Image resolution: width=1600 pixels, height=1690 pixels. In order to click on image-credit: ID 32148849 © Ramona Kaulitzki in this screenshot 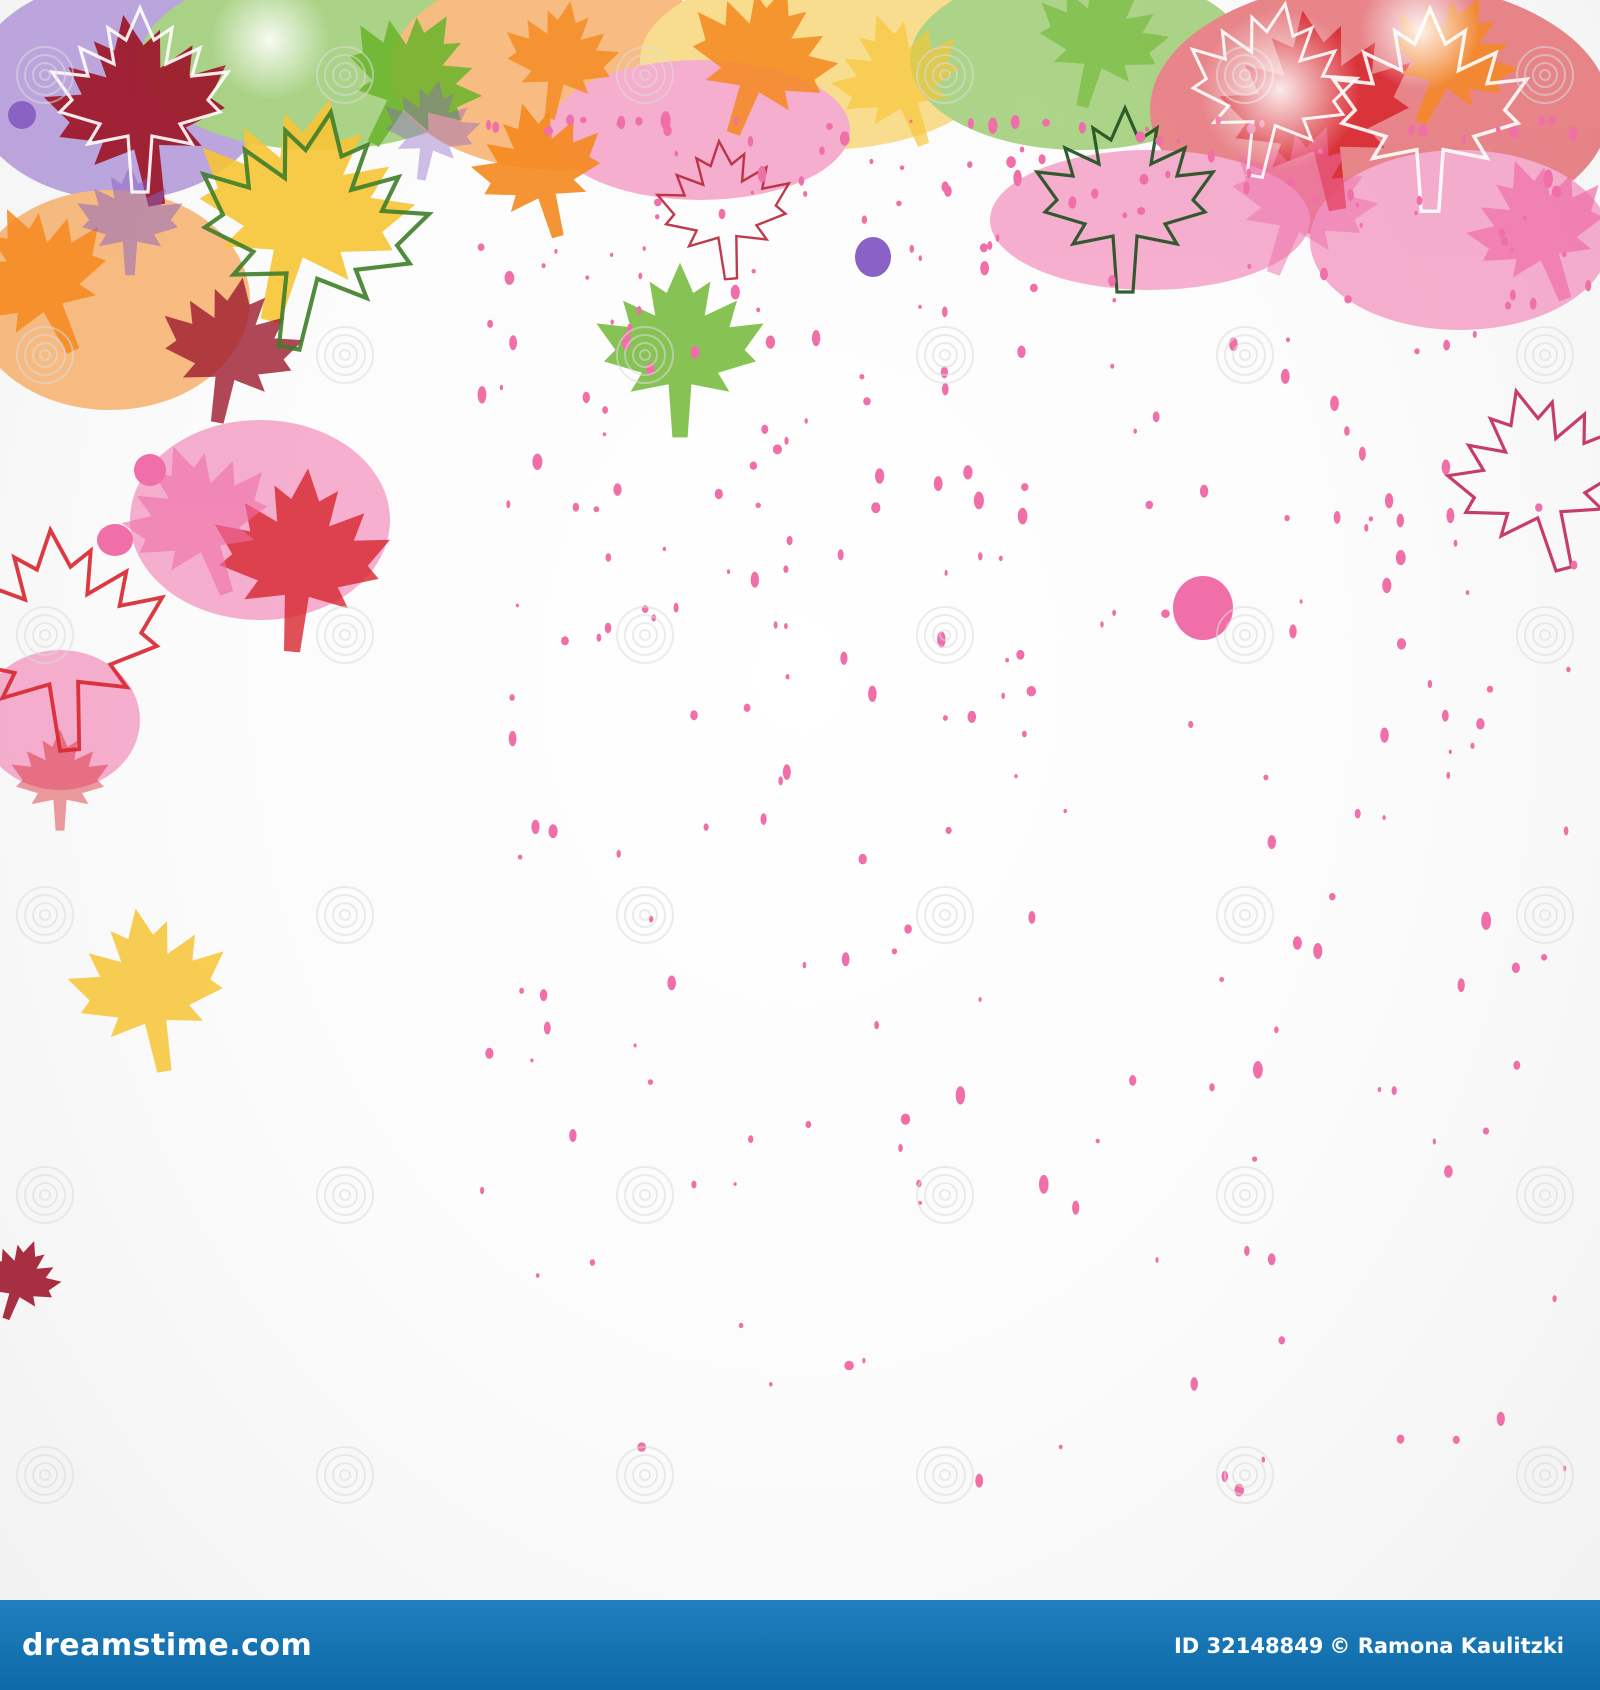, I will do `click(1372, 1646)`.